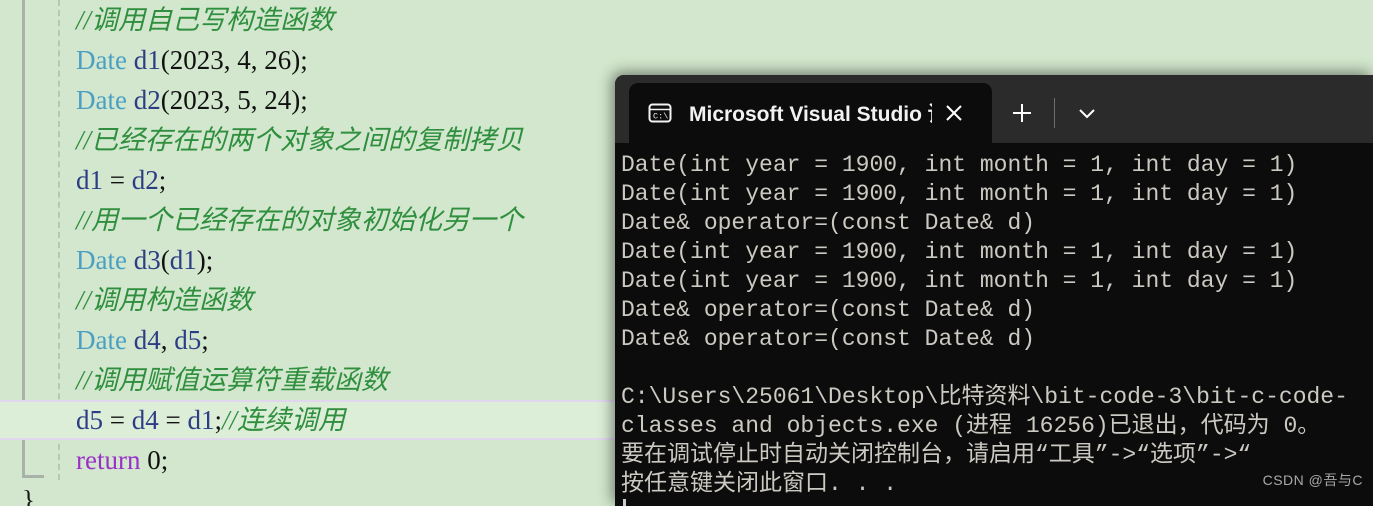 The width and height of the screenshot is (1373, 506). I want to click on code-token-plain: ,, so click(167, 340).